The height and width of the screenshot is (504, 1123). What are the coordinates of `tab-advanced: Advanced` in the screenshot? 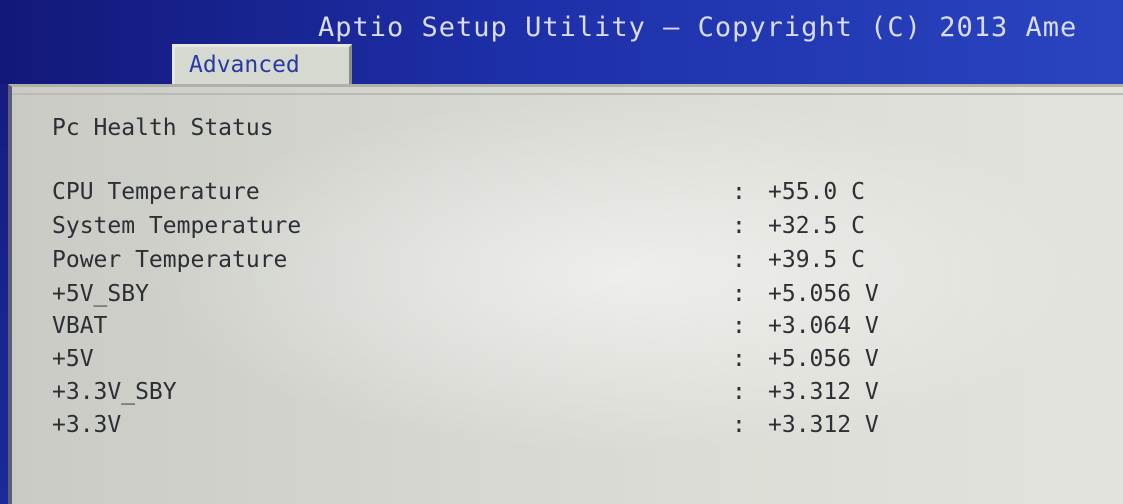 It's located at (262, 64).